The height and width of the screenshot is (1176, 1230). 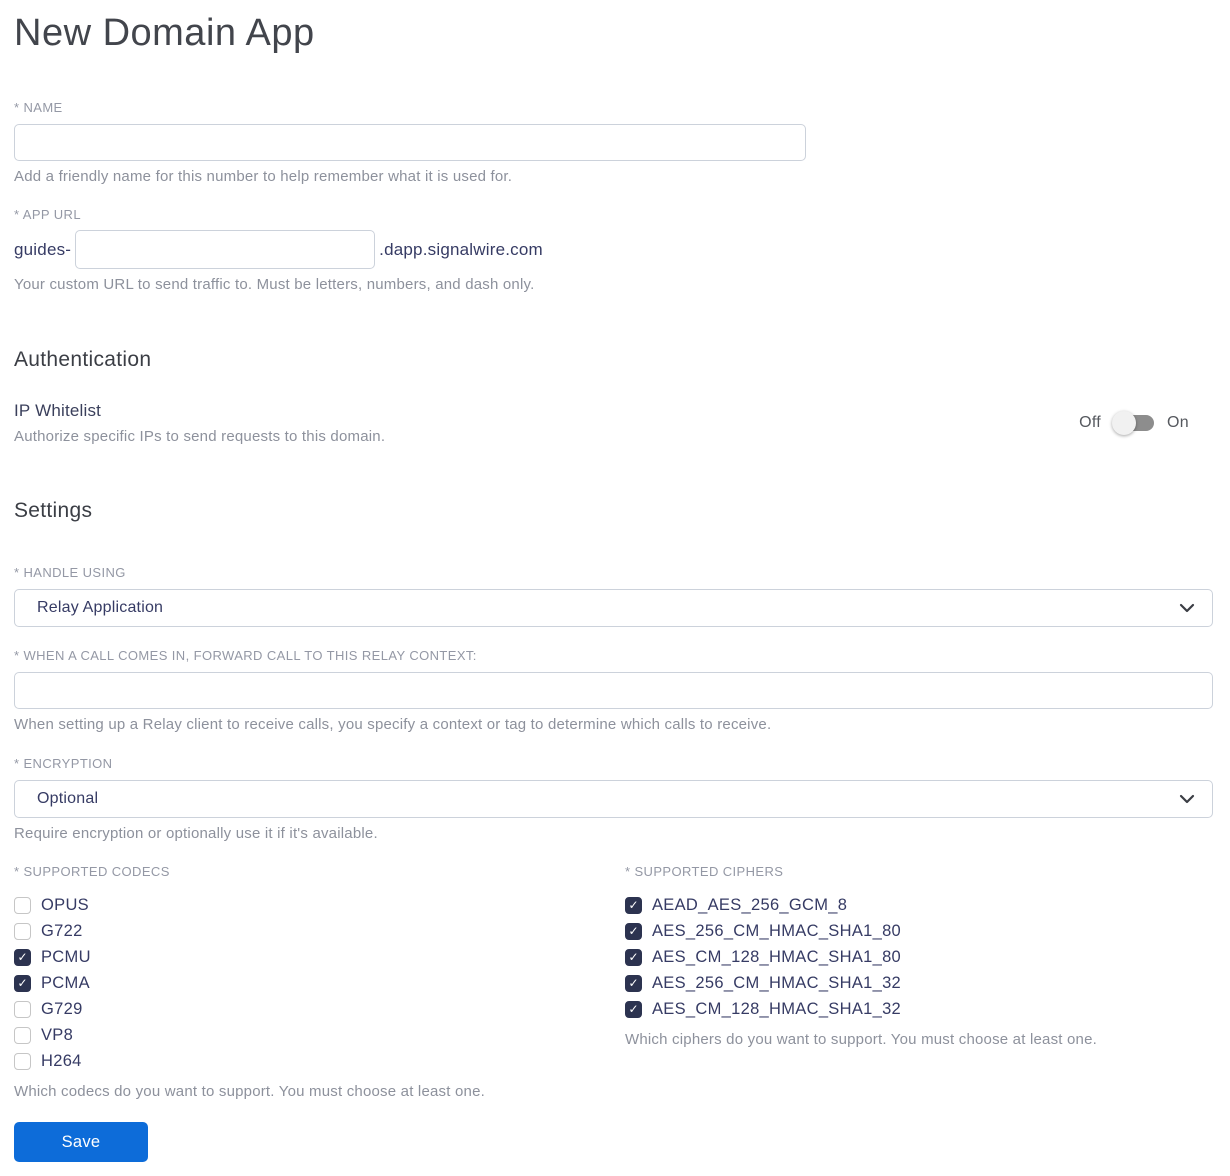 I want to click on authentication-heading: Authentication, so click(x=83, y=359).